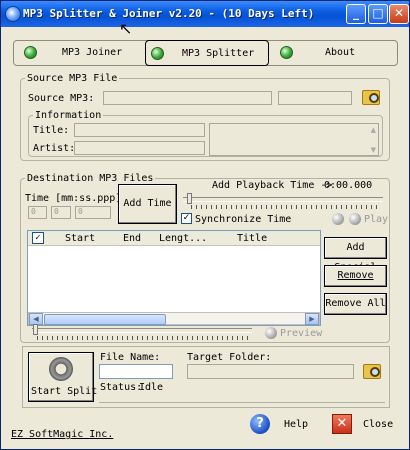 The image size is (410, 450). What do you see at coordinates (136, 371) in the screenshot?
I see `file-name-input` at bounding box center [136, 371].